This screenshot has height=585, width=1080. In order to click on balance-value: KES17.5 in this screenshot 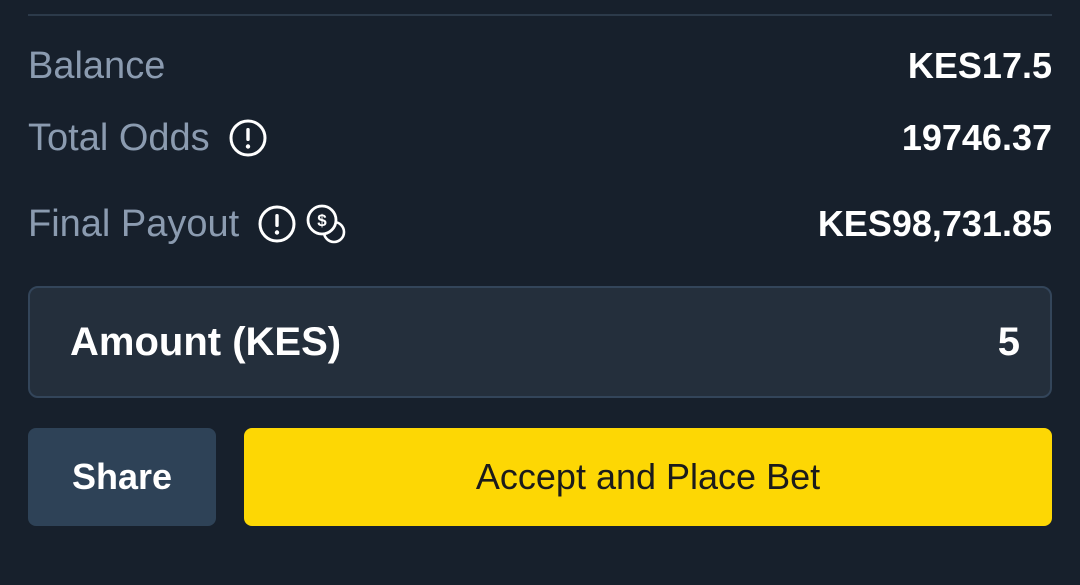, I will do `click(979, 65)`.